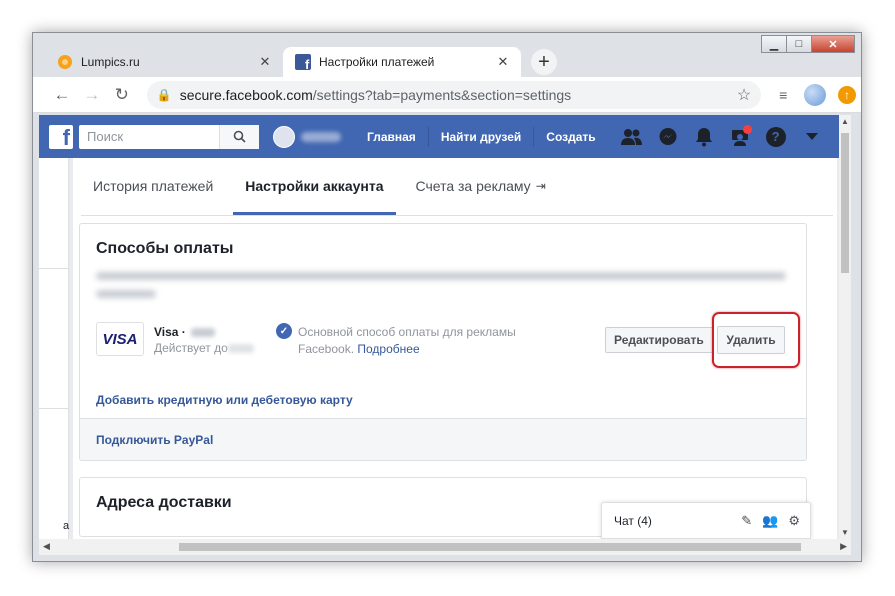 Image resolution: width=895 pixels, height=596 pixels. I want to click on facebook-favicon-icon: f, so click(303, 62).